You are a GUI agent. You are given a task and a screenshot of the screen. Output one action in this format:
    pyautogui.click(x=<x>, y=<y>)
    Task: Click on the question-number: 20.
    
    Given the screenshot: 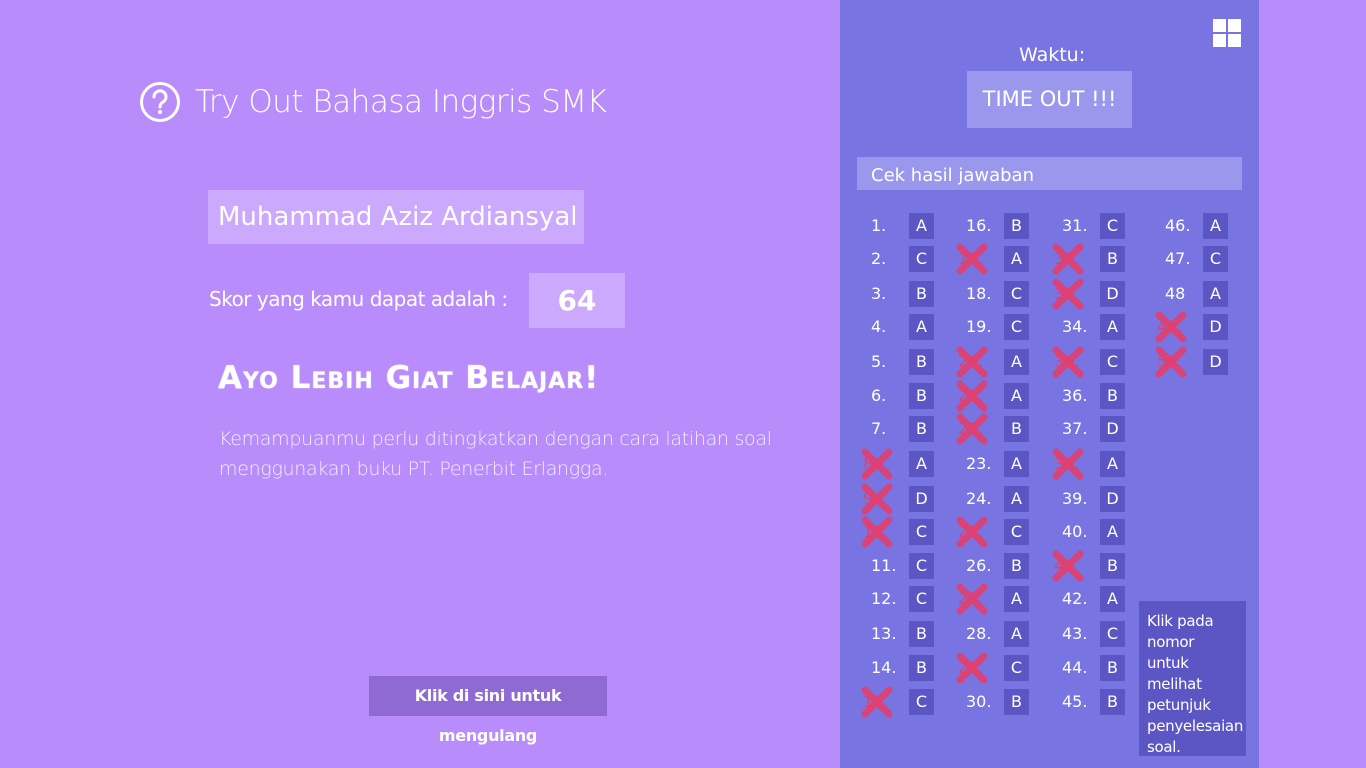 What is the action you would take?
    pyautogui.click(x=975, y=362)
    